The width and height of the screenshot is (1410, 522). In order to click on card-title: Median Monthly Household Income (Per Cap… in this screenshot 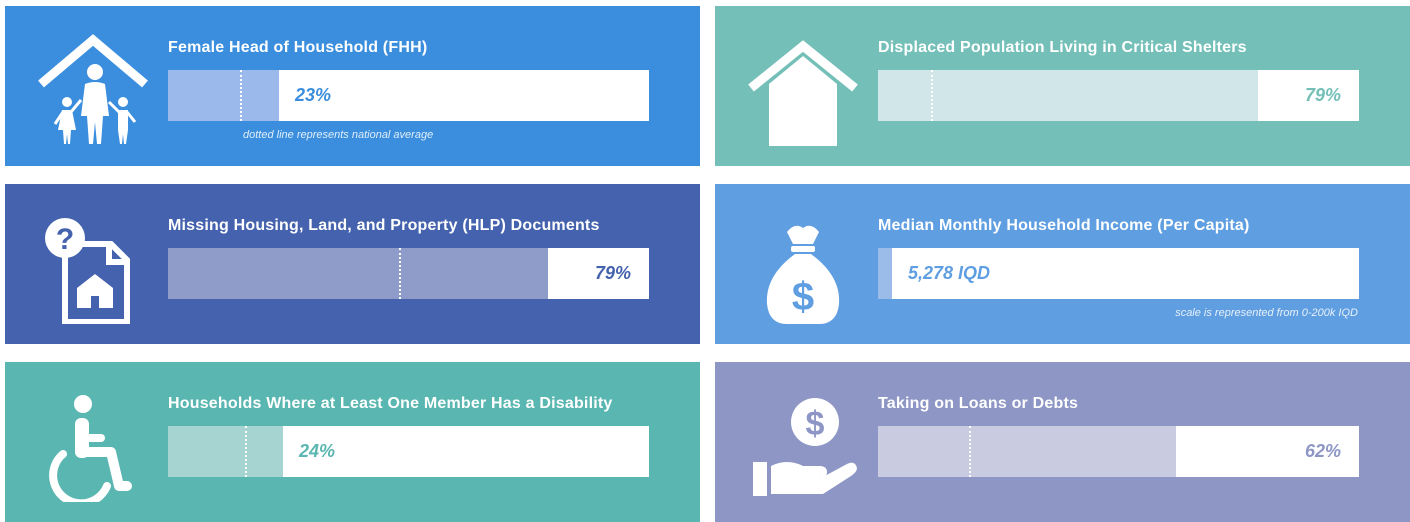, I will do `click(1064, 225)`.